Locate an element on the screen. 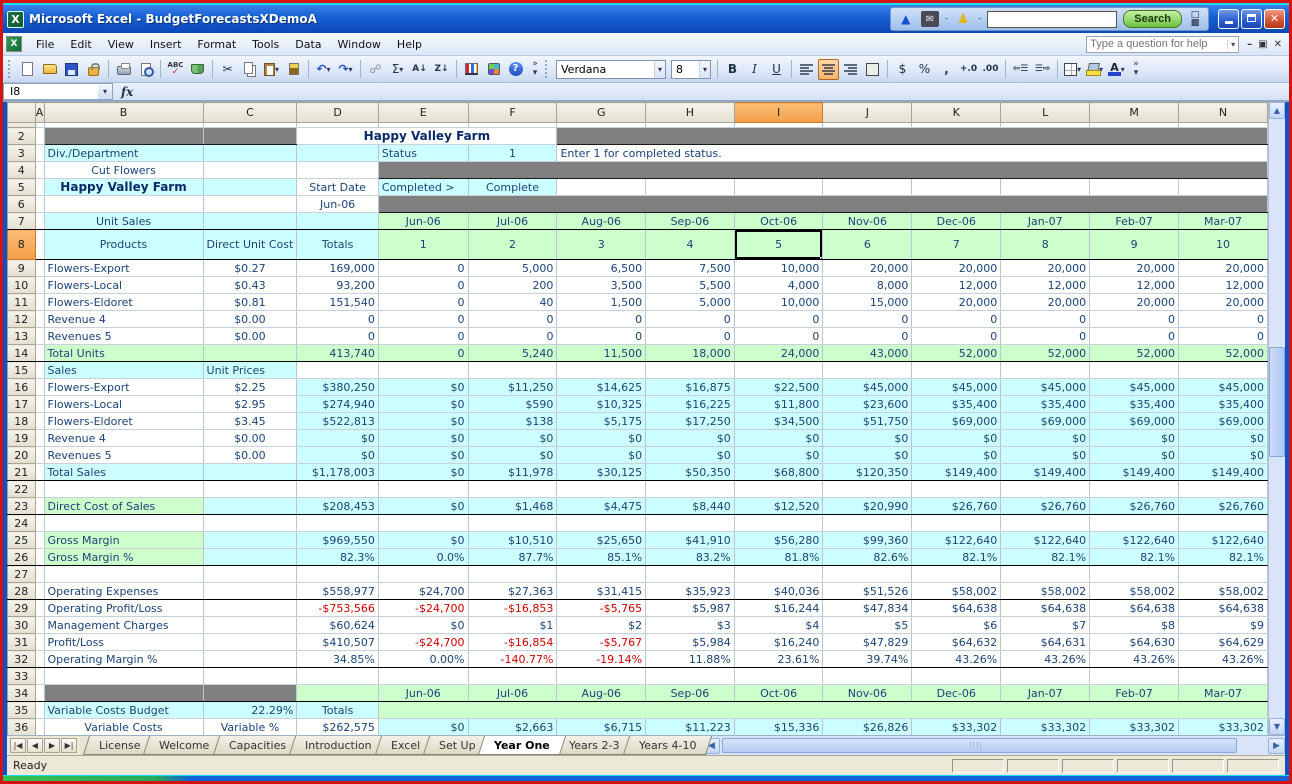 This screenshot has width=1292, height=784. cell-A4 is located at coordinates (40, 170).